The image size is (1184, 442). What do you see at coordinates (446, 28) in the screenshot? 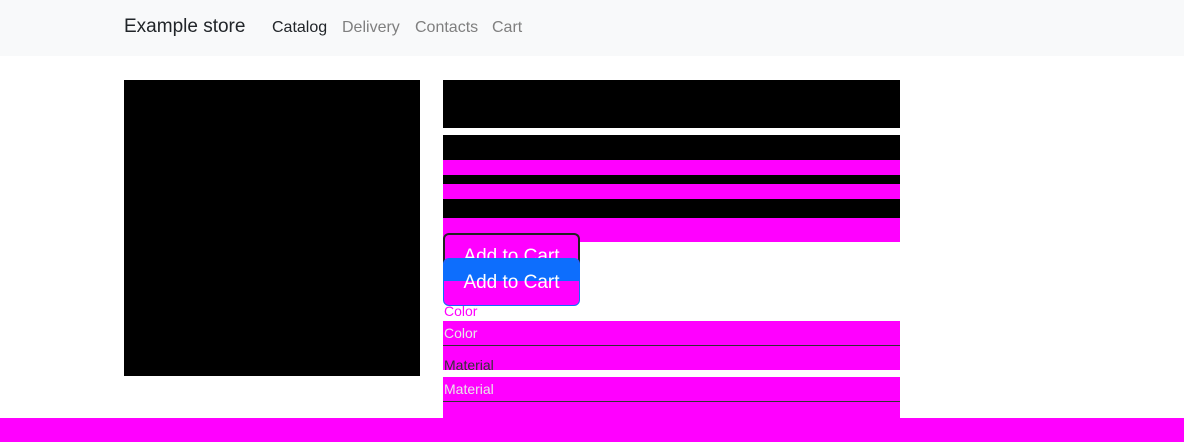
I see `nav-link-contacts: Contacts` at bounding box center [446, 28].